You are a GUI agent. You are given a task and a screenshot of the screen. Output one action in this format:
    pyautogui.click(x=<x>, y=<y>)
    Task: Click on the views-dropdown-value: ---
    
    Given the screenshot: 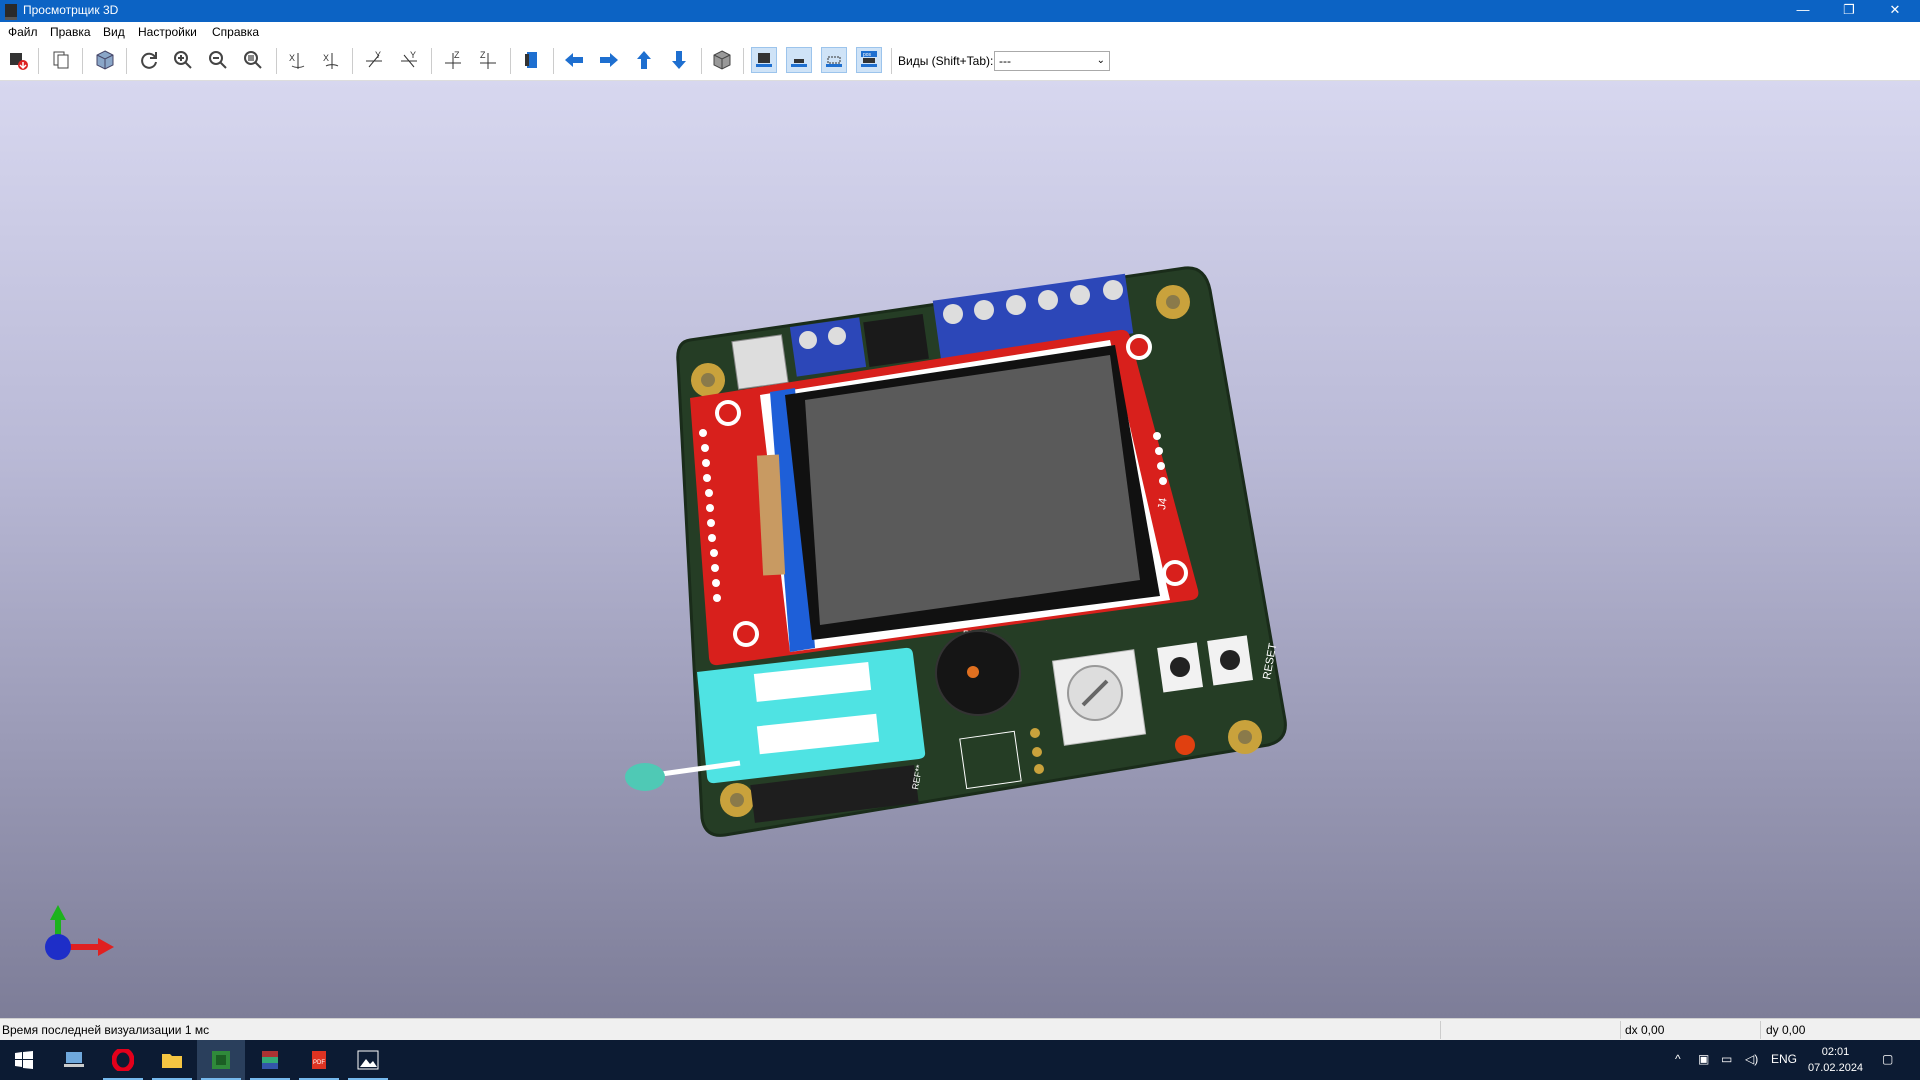 What is the action you would take?
    pyautogui.click(x=1005, y=61)
    